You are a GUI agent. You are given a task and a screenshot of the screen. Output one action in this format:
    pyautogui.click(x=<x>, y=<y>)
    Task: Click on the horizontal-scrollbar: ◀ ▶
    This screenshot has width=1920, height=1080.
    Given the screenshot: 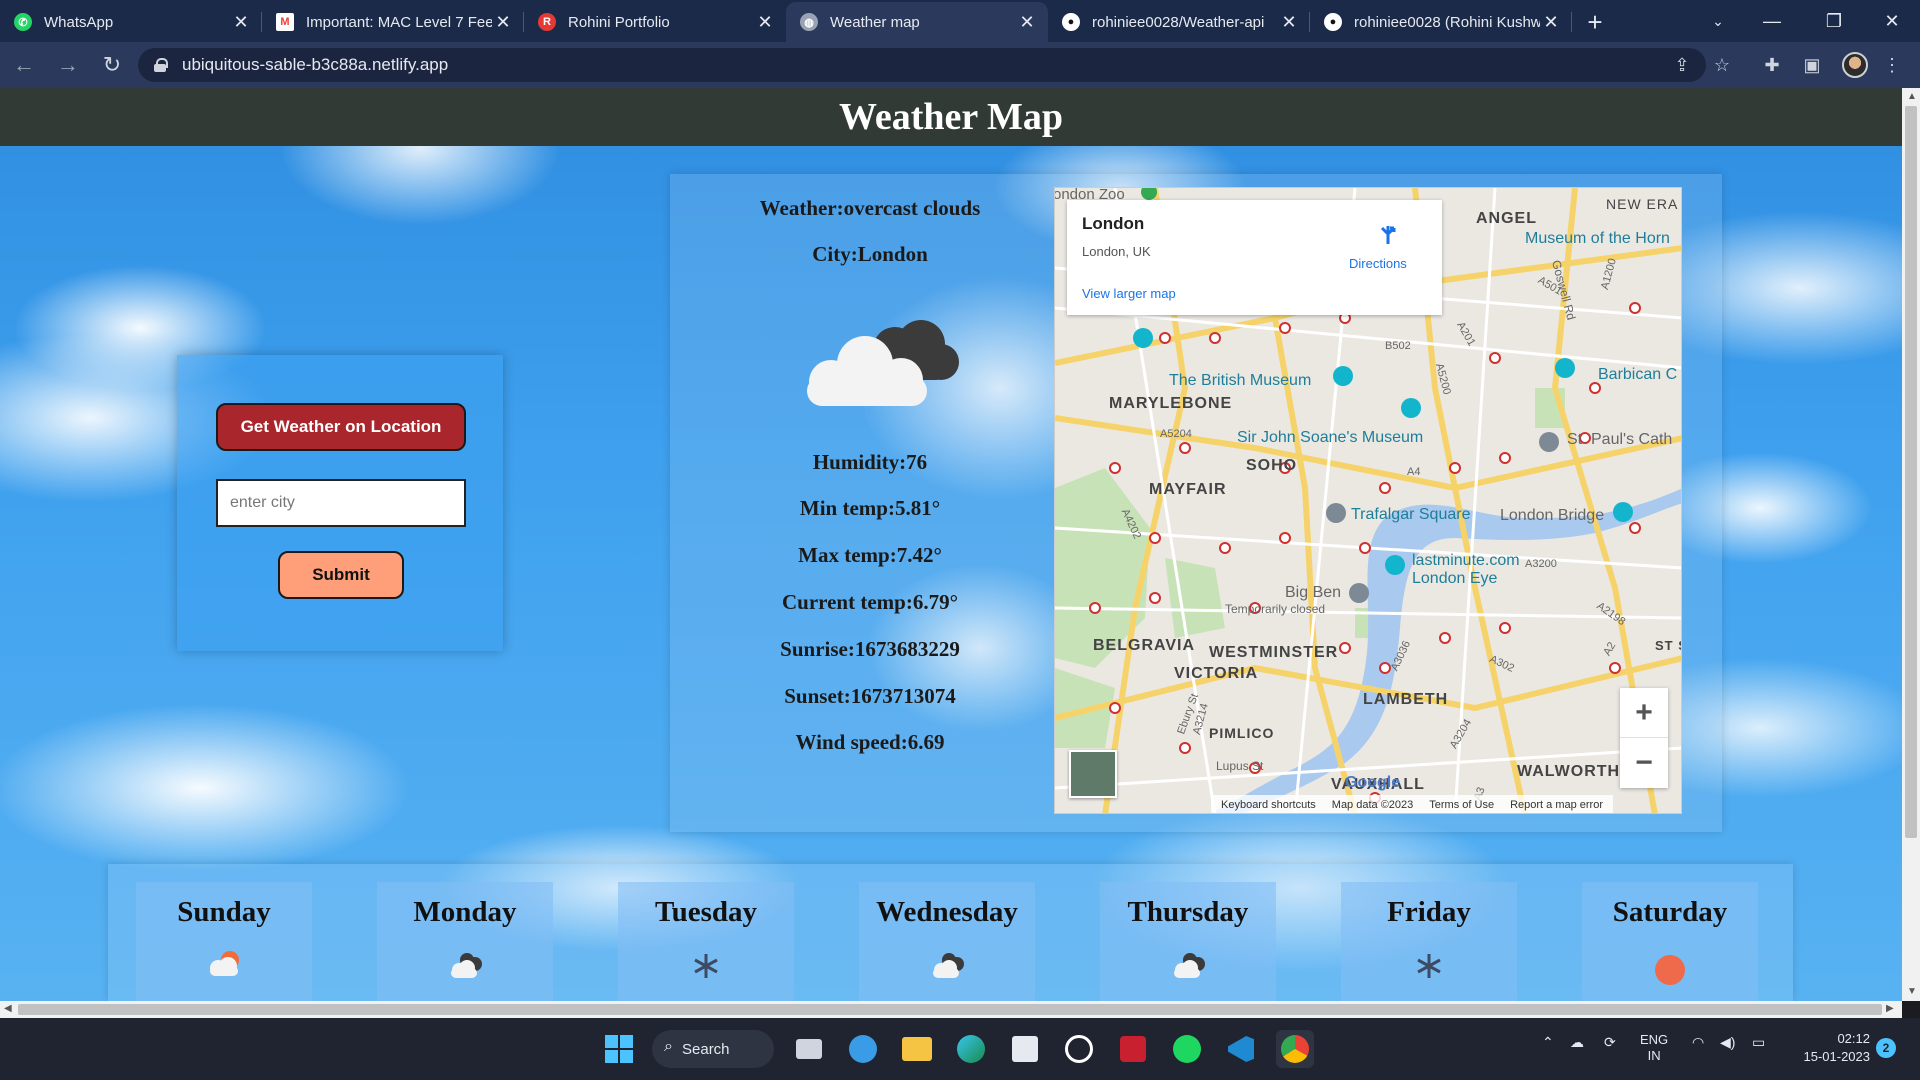 What is the action you would take?
    pyautogui.click(x=951, y=1009)
    